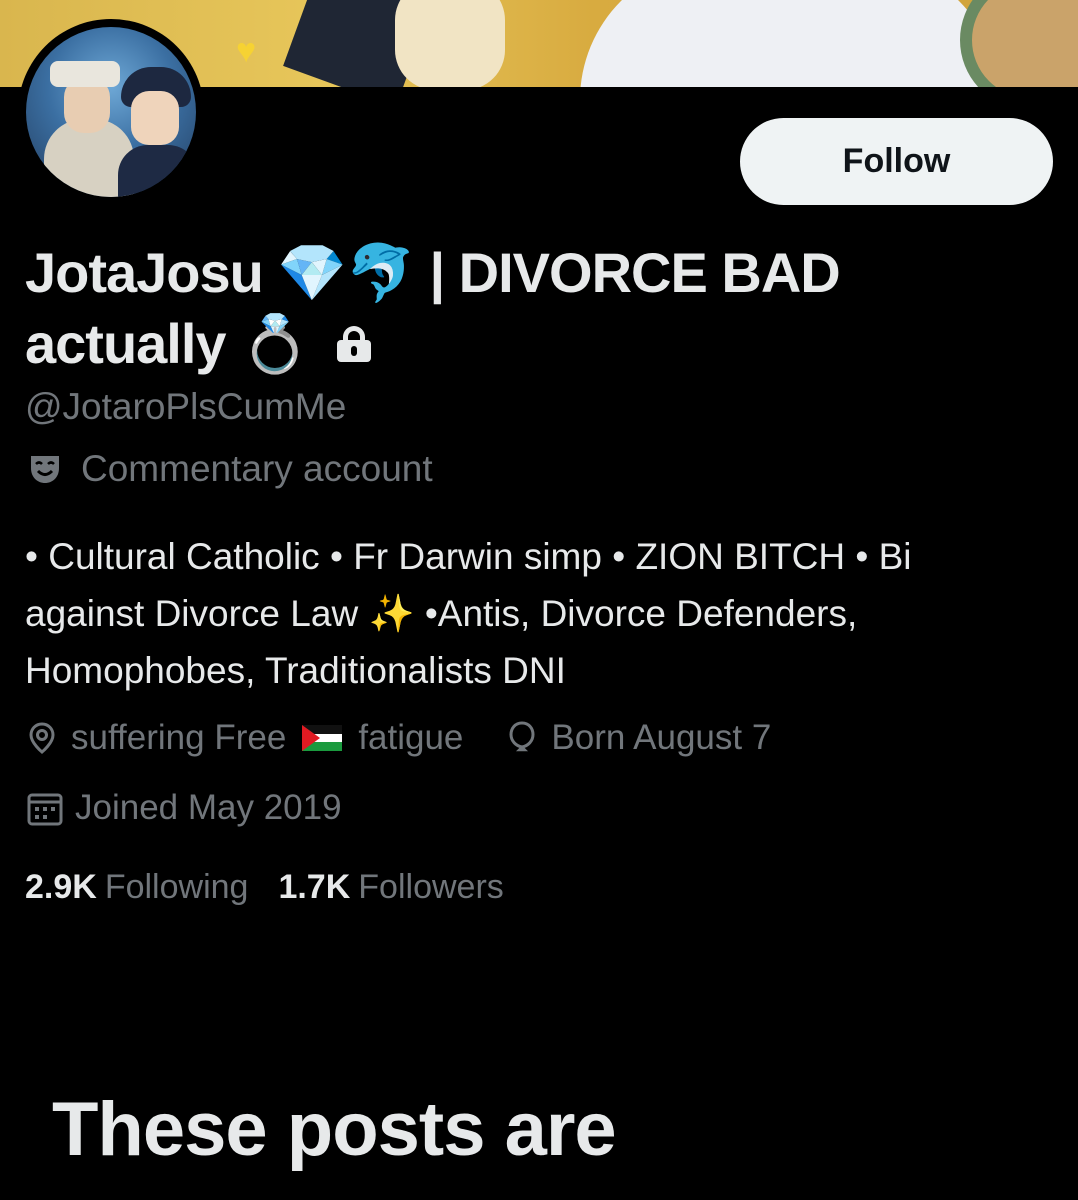 The width and height of the screenshot is (1078, 1200). Describe the element at coordinates (535, 309) in the screenshot. I see `display-name: JotaJosu 💎🐬 | DIVORCE BAD actually 💍` at that location.